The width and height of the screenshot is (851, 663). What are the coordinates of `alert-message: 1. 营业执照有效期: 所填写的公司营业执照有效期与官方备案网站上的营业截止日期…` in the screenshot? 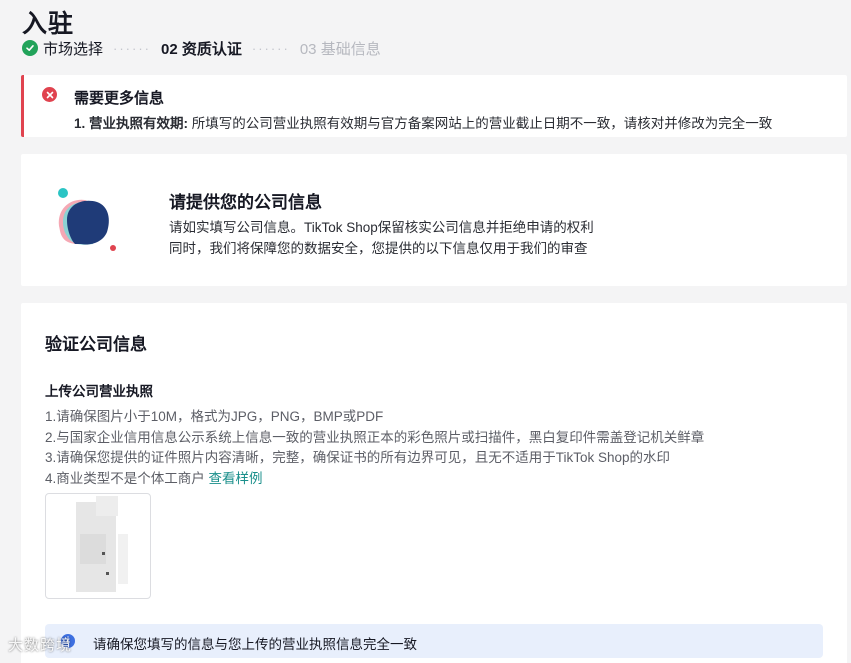 It's located at (423, 122).